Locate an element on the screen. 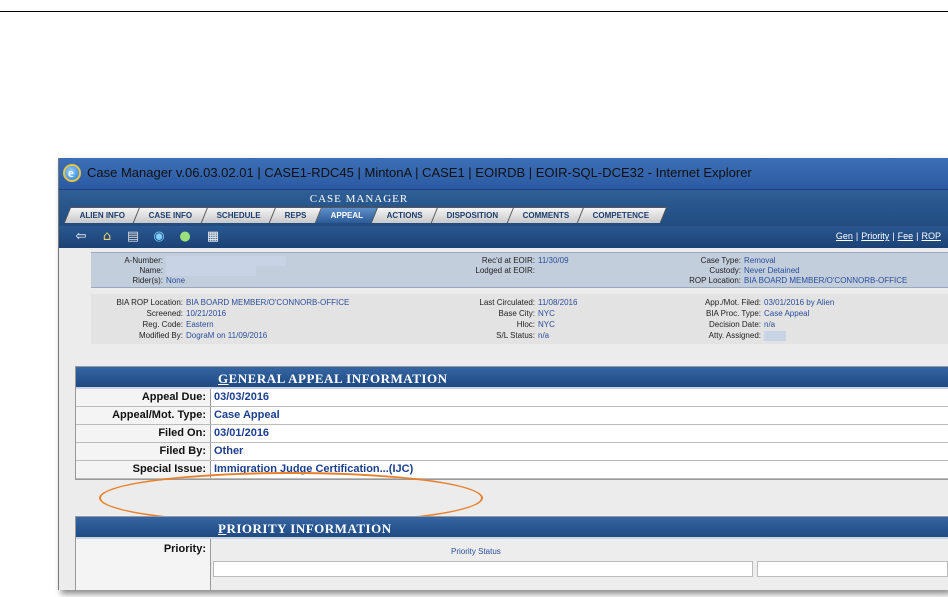 This screenshot has width=948, height=597. tab-alien-info: ALIEN INFO is located at coordinates (103, 215).